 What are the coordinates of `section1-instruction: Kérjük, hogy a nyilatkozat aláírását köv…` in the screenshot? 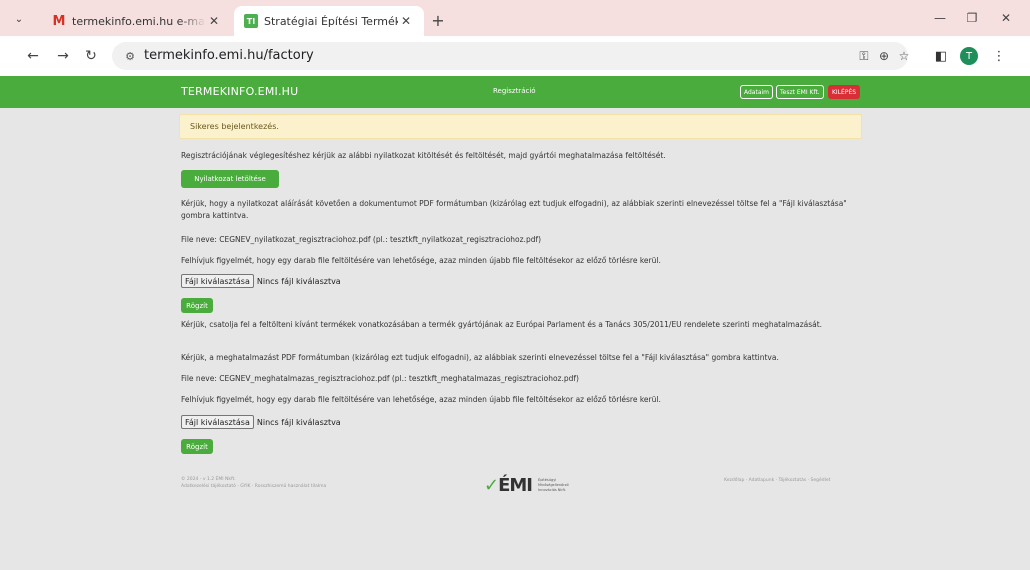 It's located at (514, 209).